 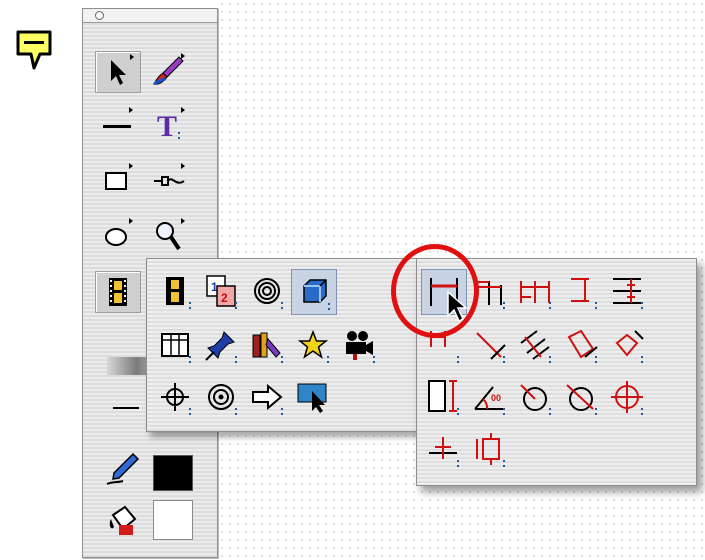 I want to click on aligned-dimension-icon, so click(x=491, y=346).